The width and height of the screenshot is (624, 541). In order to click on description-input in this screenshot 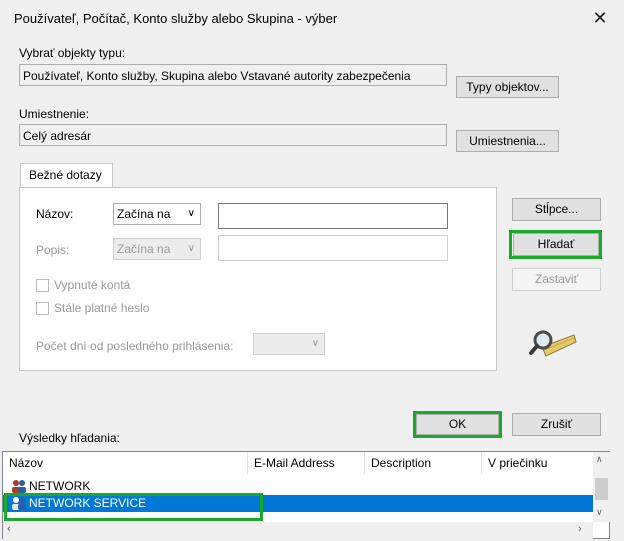, I will do `click(333, 248)`.